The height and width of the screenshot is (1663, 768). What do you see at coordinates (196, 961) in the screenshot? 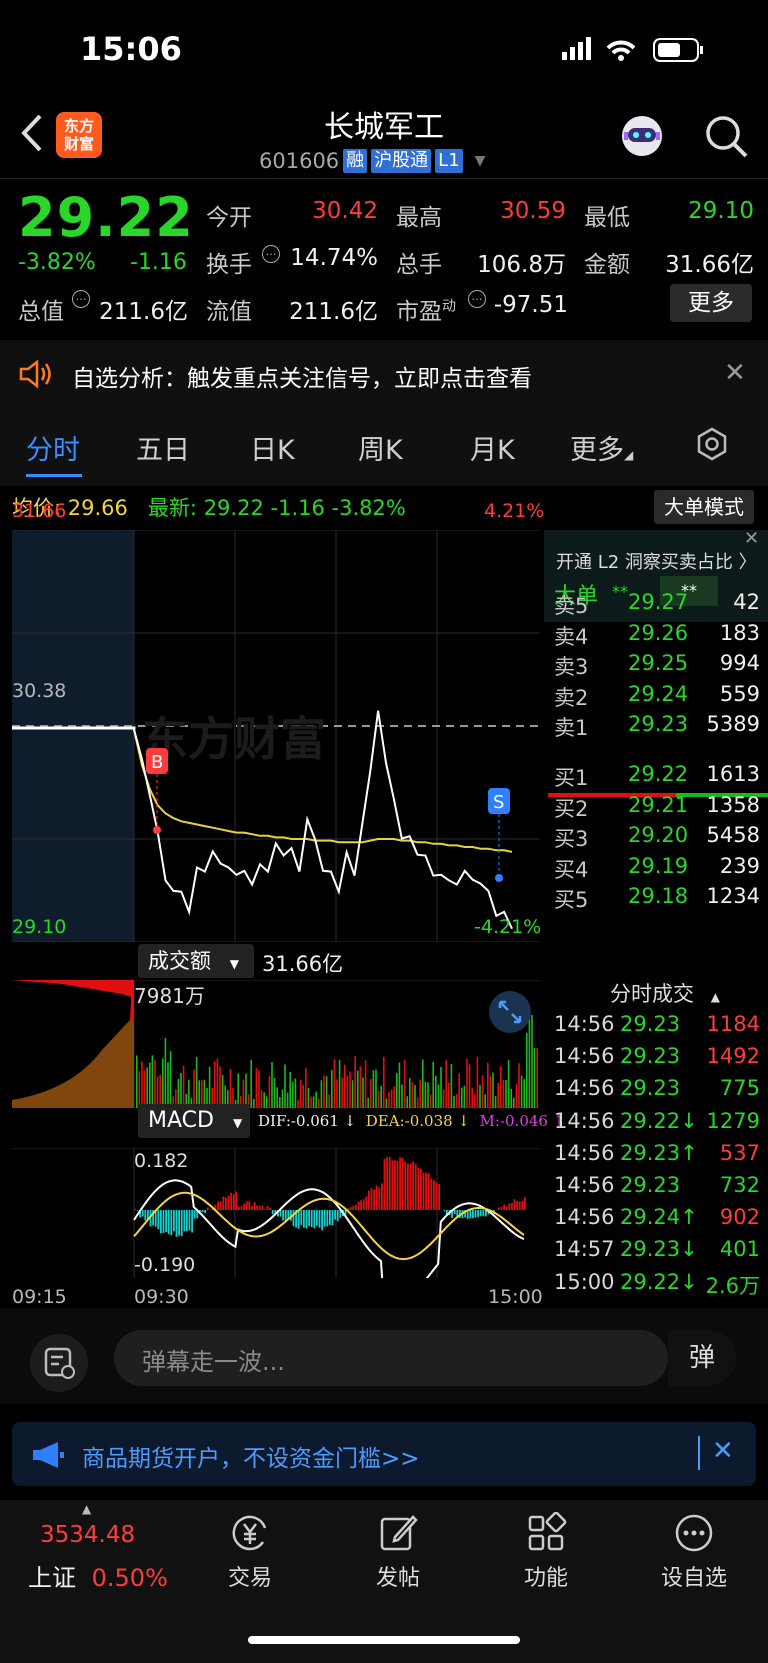
I see `volume-selector: 成交额 ▼` at bounding box center [196, 961].